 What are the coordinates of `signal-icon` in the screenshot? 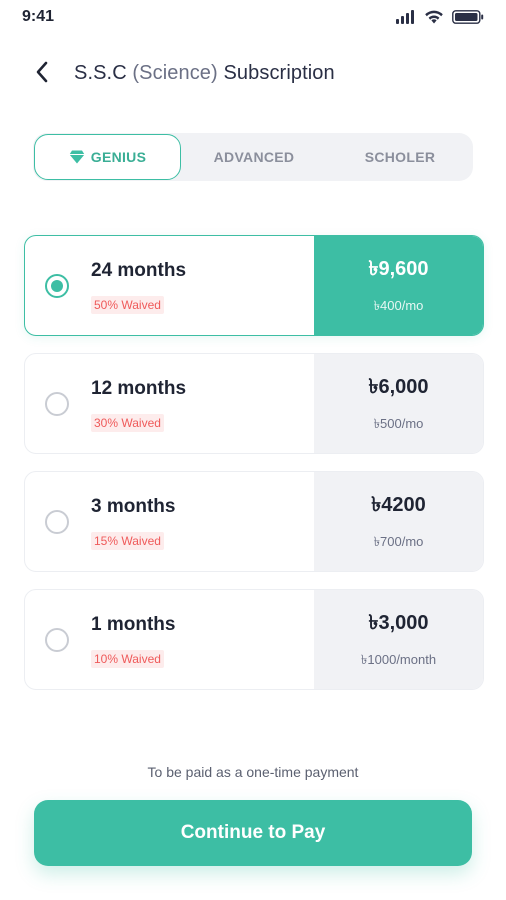 It's located at (406, 19).